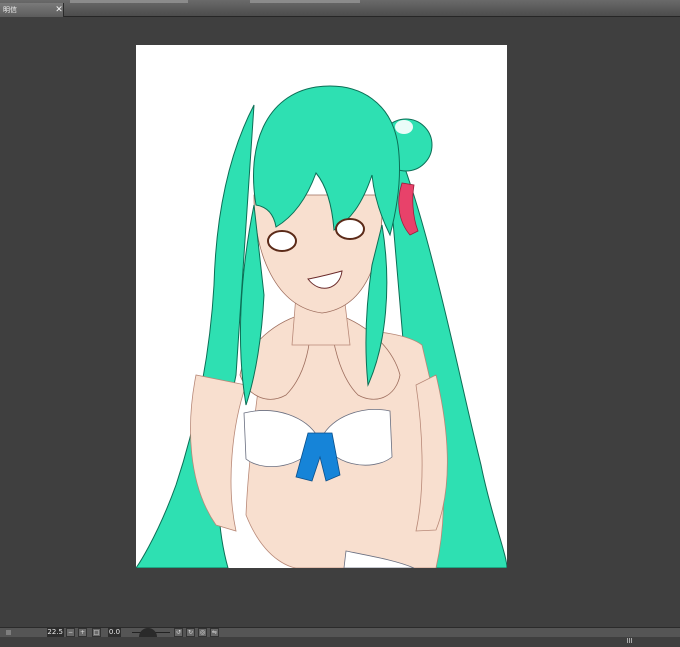 Image resolution: width=680 pixels, height=647 pixels. I want to click on flip-icon: ⇋, so click(214, 632).